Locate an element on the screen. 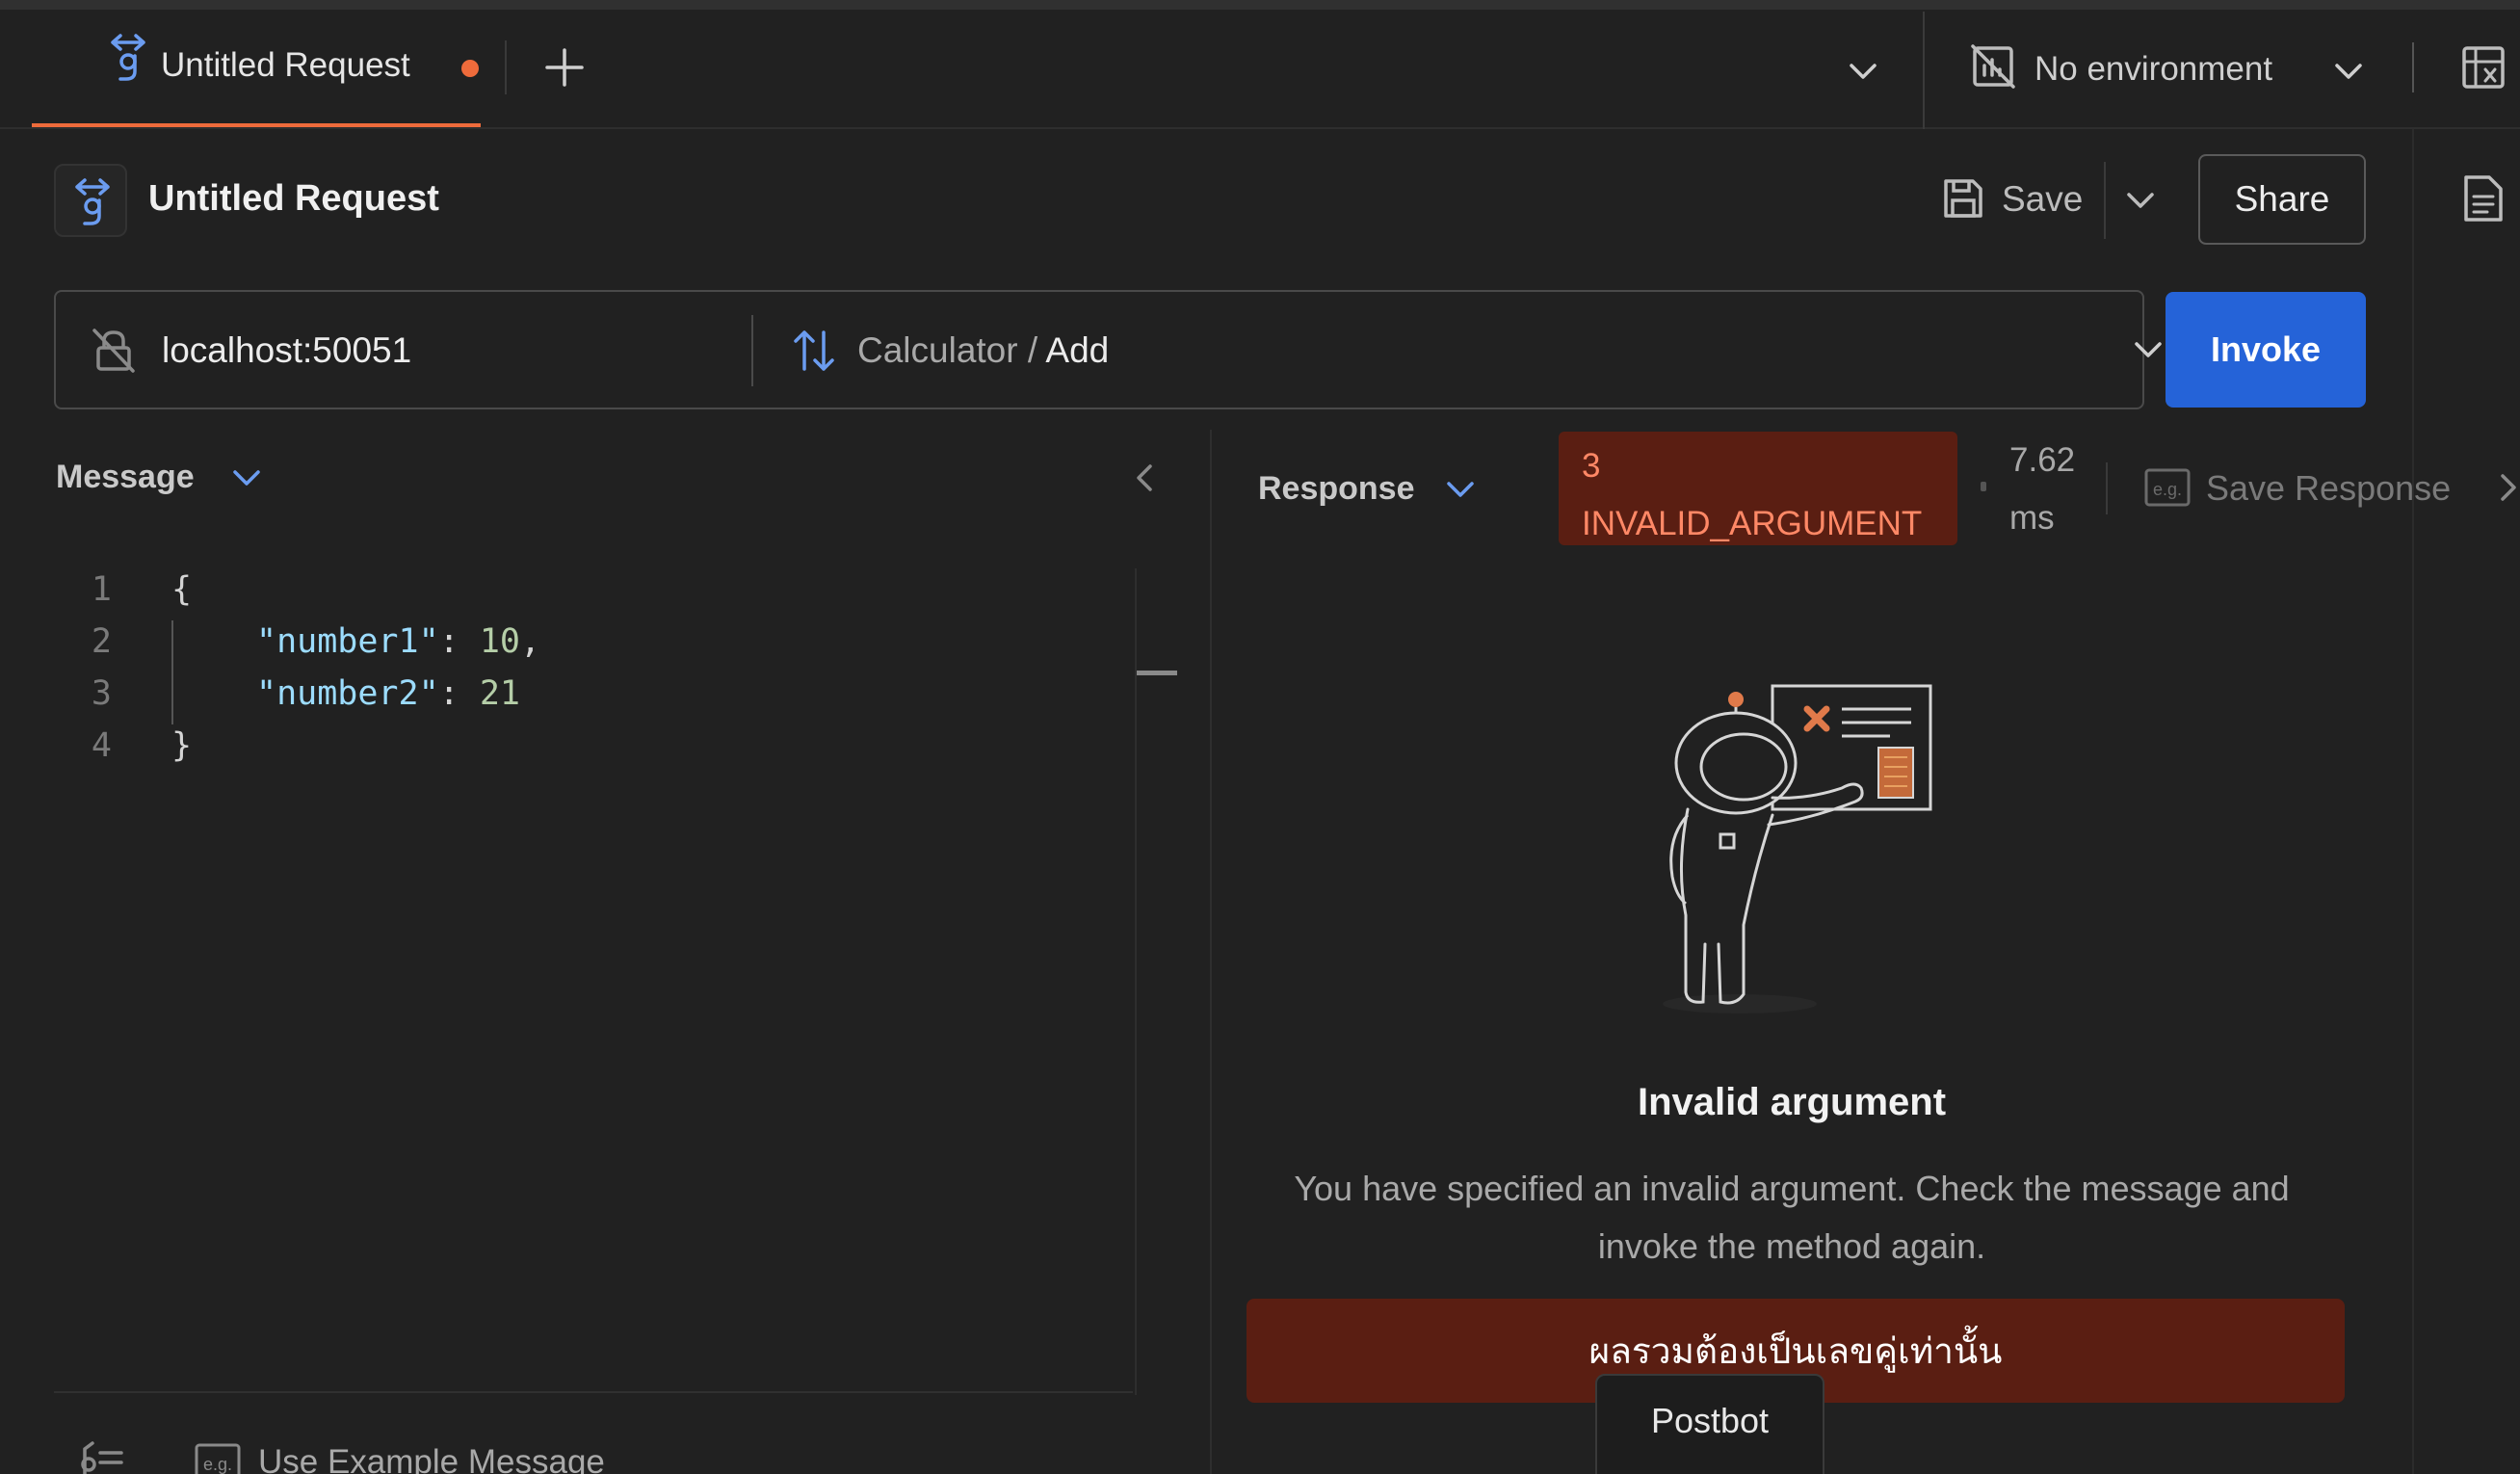 This screenshot has height=1474, width=2520. service-name: Calculator is located at coordinates (938, 350).